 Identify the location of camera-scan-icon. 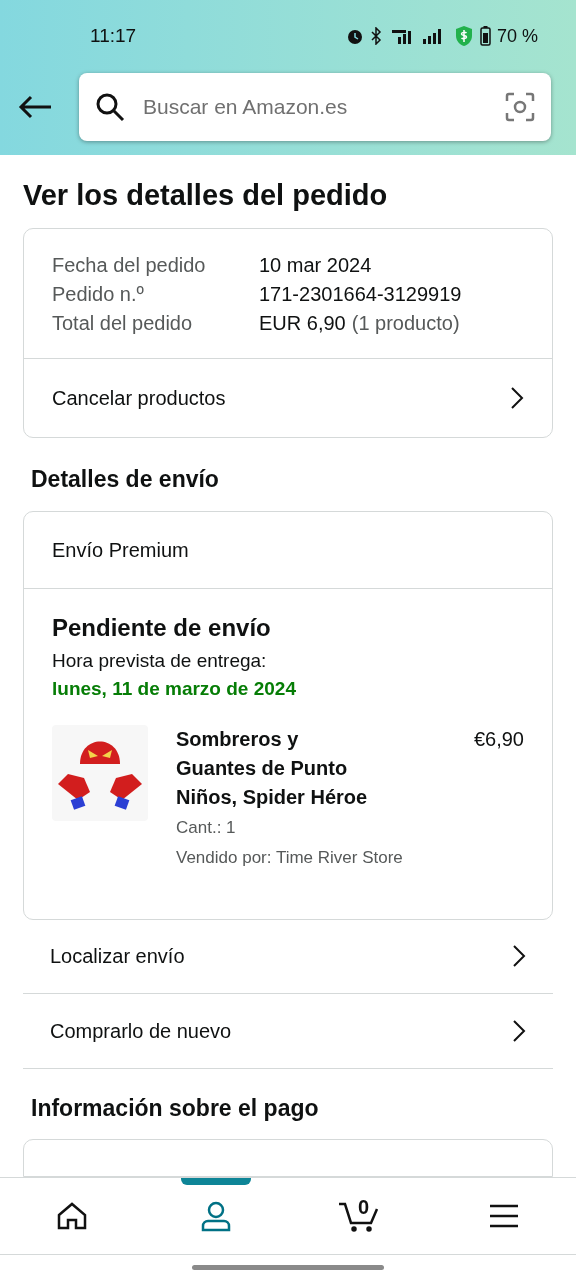
(520, 107).